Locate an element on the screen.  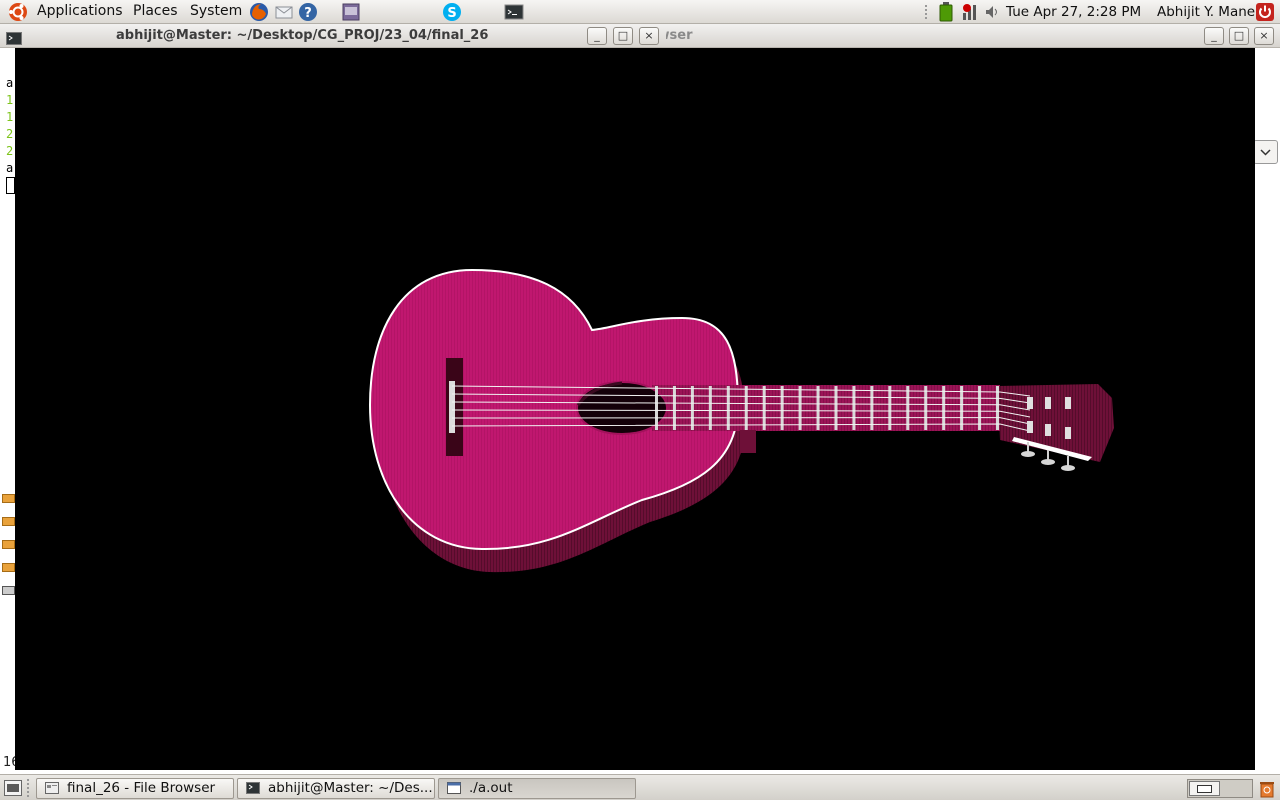
sound-hole is located at coordinates (622, 408).